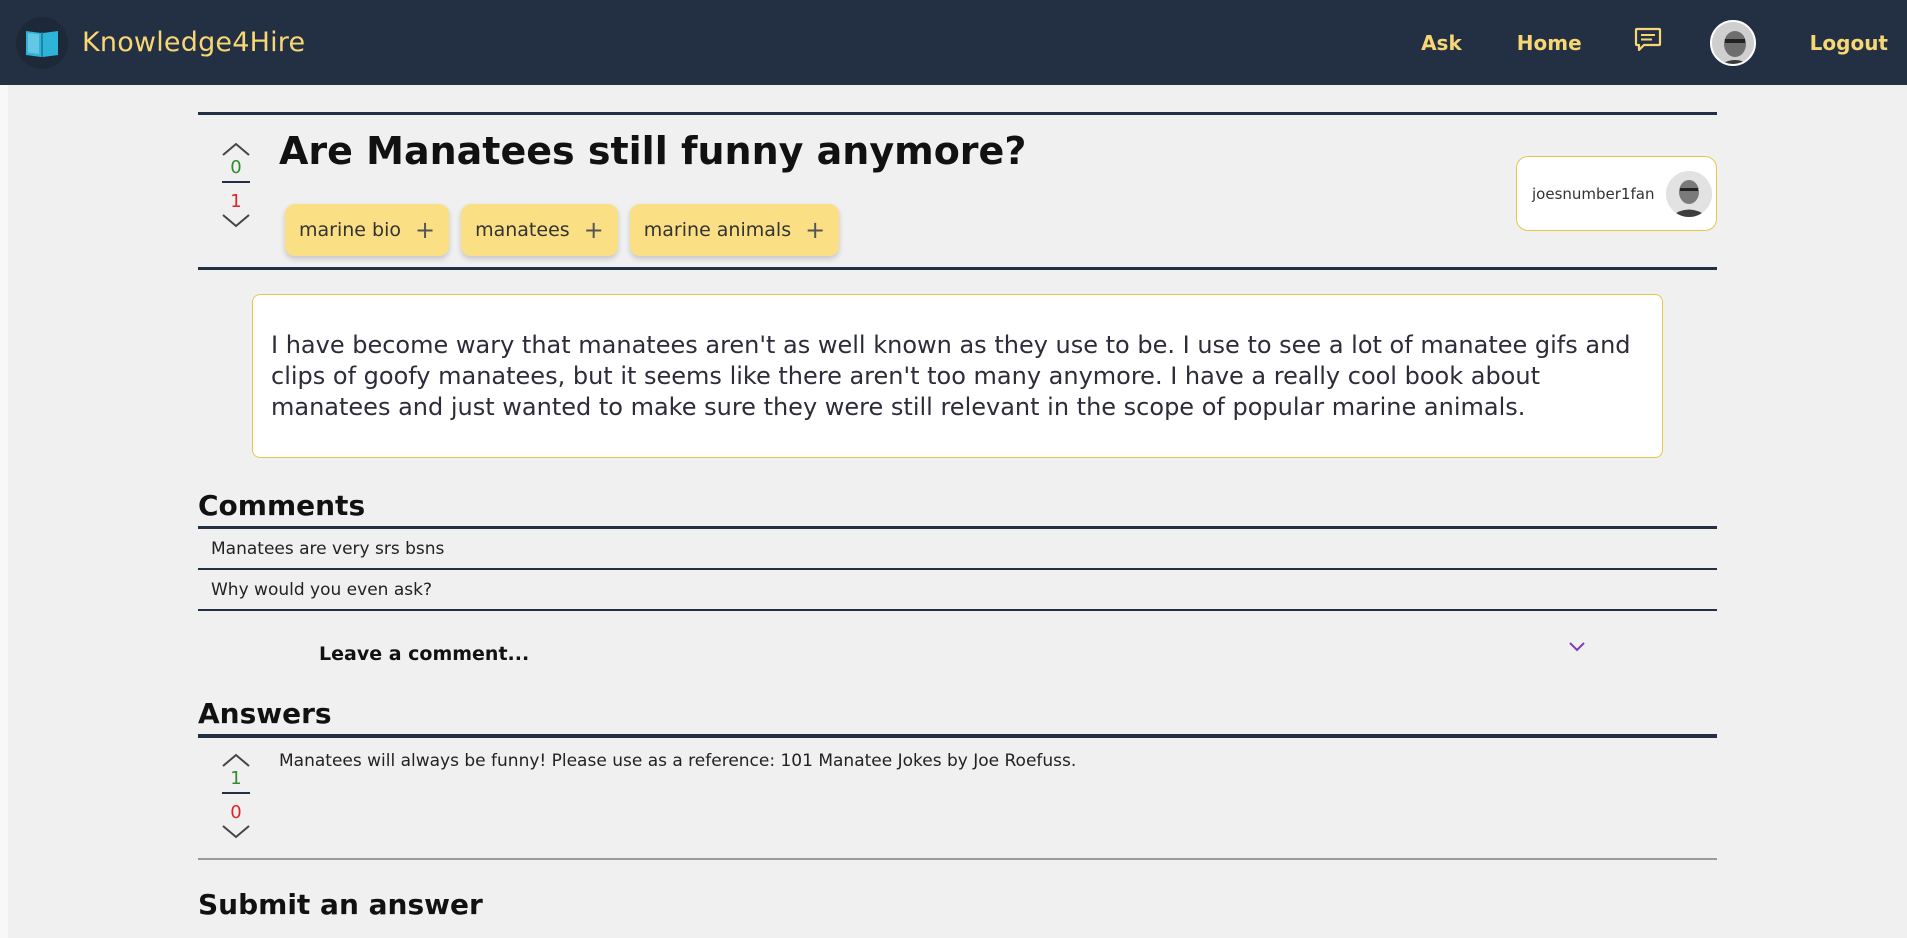  I want to click on tag-chip: marine bio +, so click(367, 230).